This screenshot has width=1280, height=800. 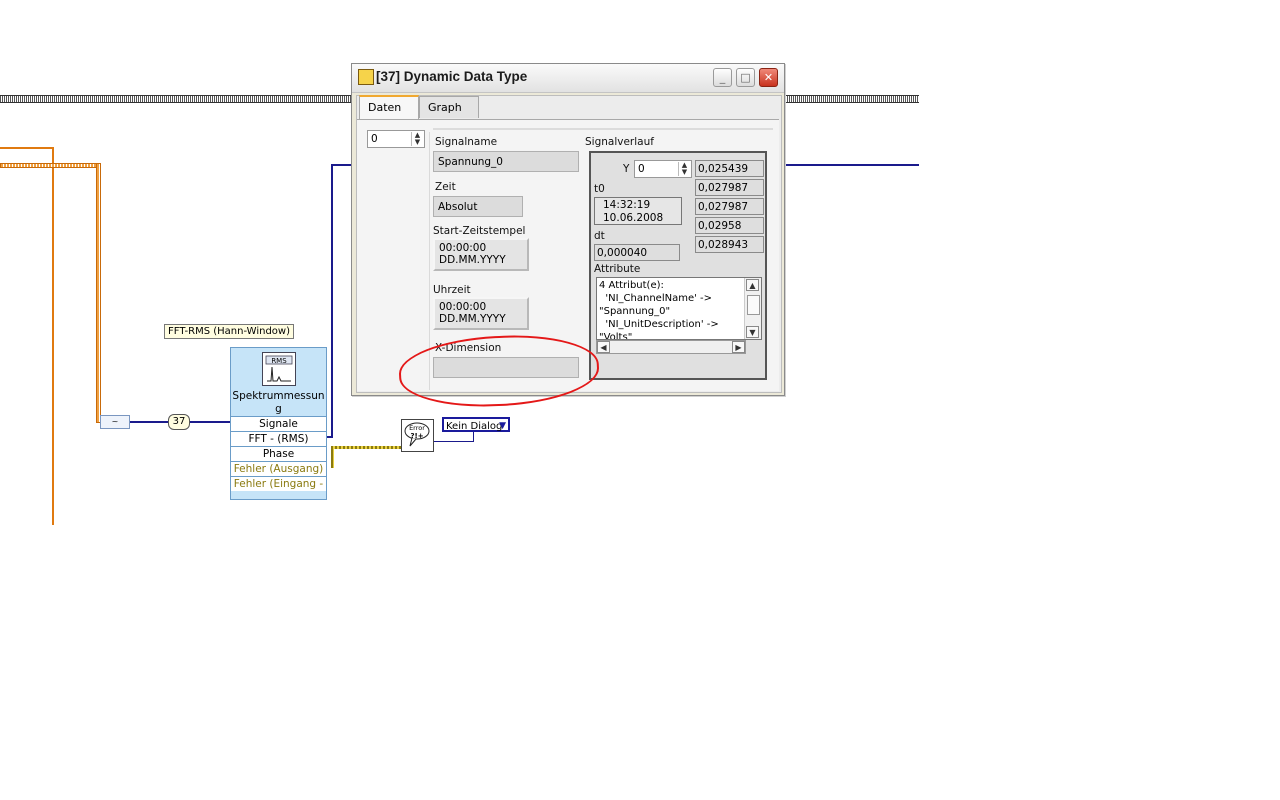 I want to click on dynamic-wire-right, so click(x=851, y=165).